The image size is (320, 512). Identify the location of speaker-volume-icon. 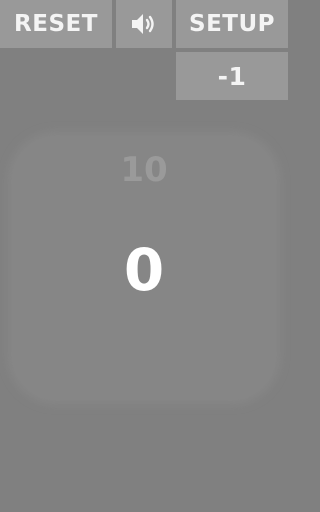
(144, 24).